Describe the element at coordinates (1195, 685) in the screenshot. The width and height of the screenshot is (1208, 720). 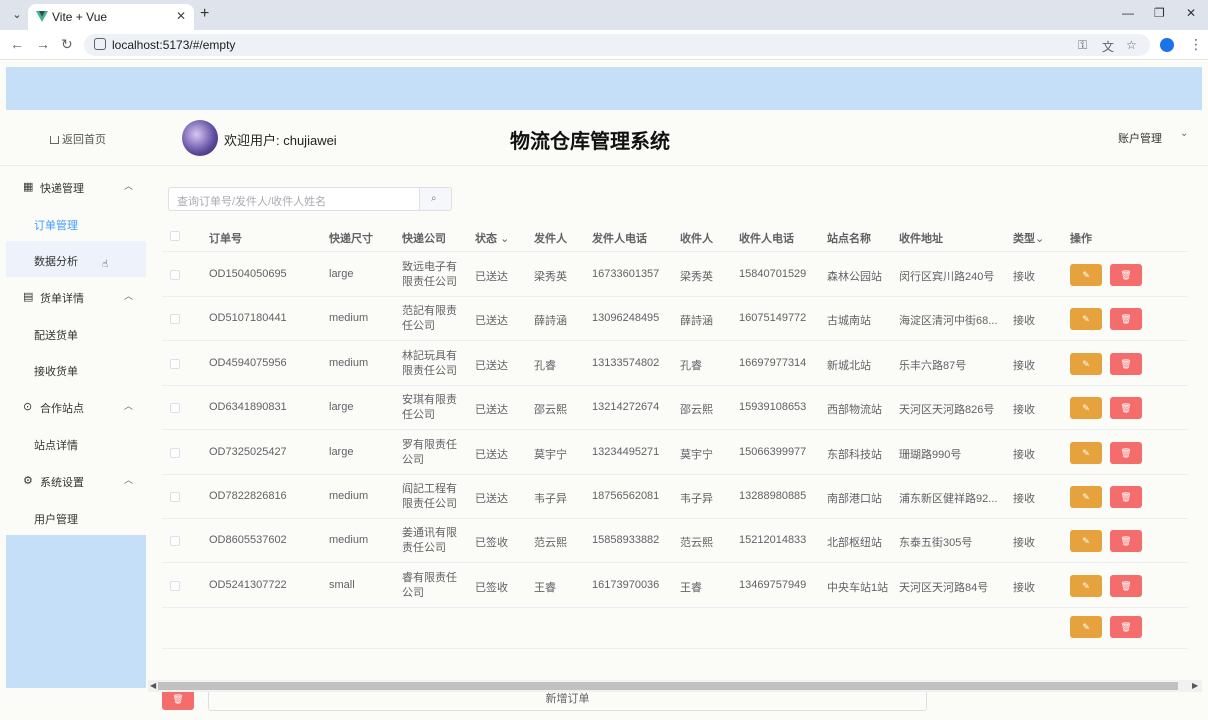
I see `scroll-right-icon: ▶` at that location.